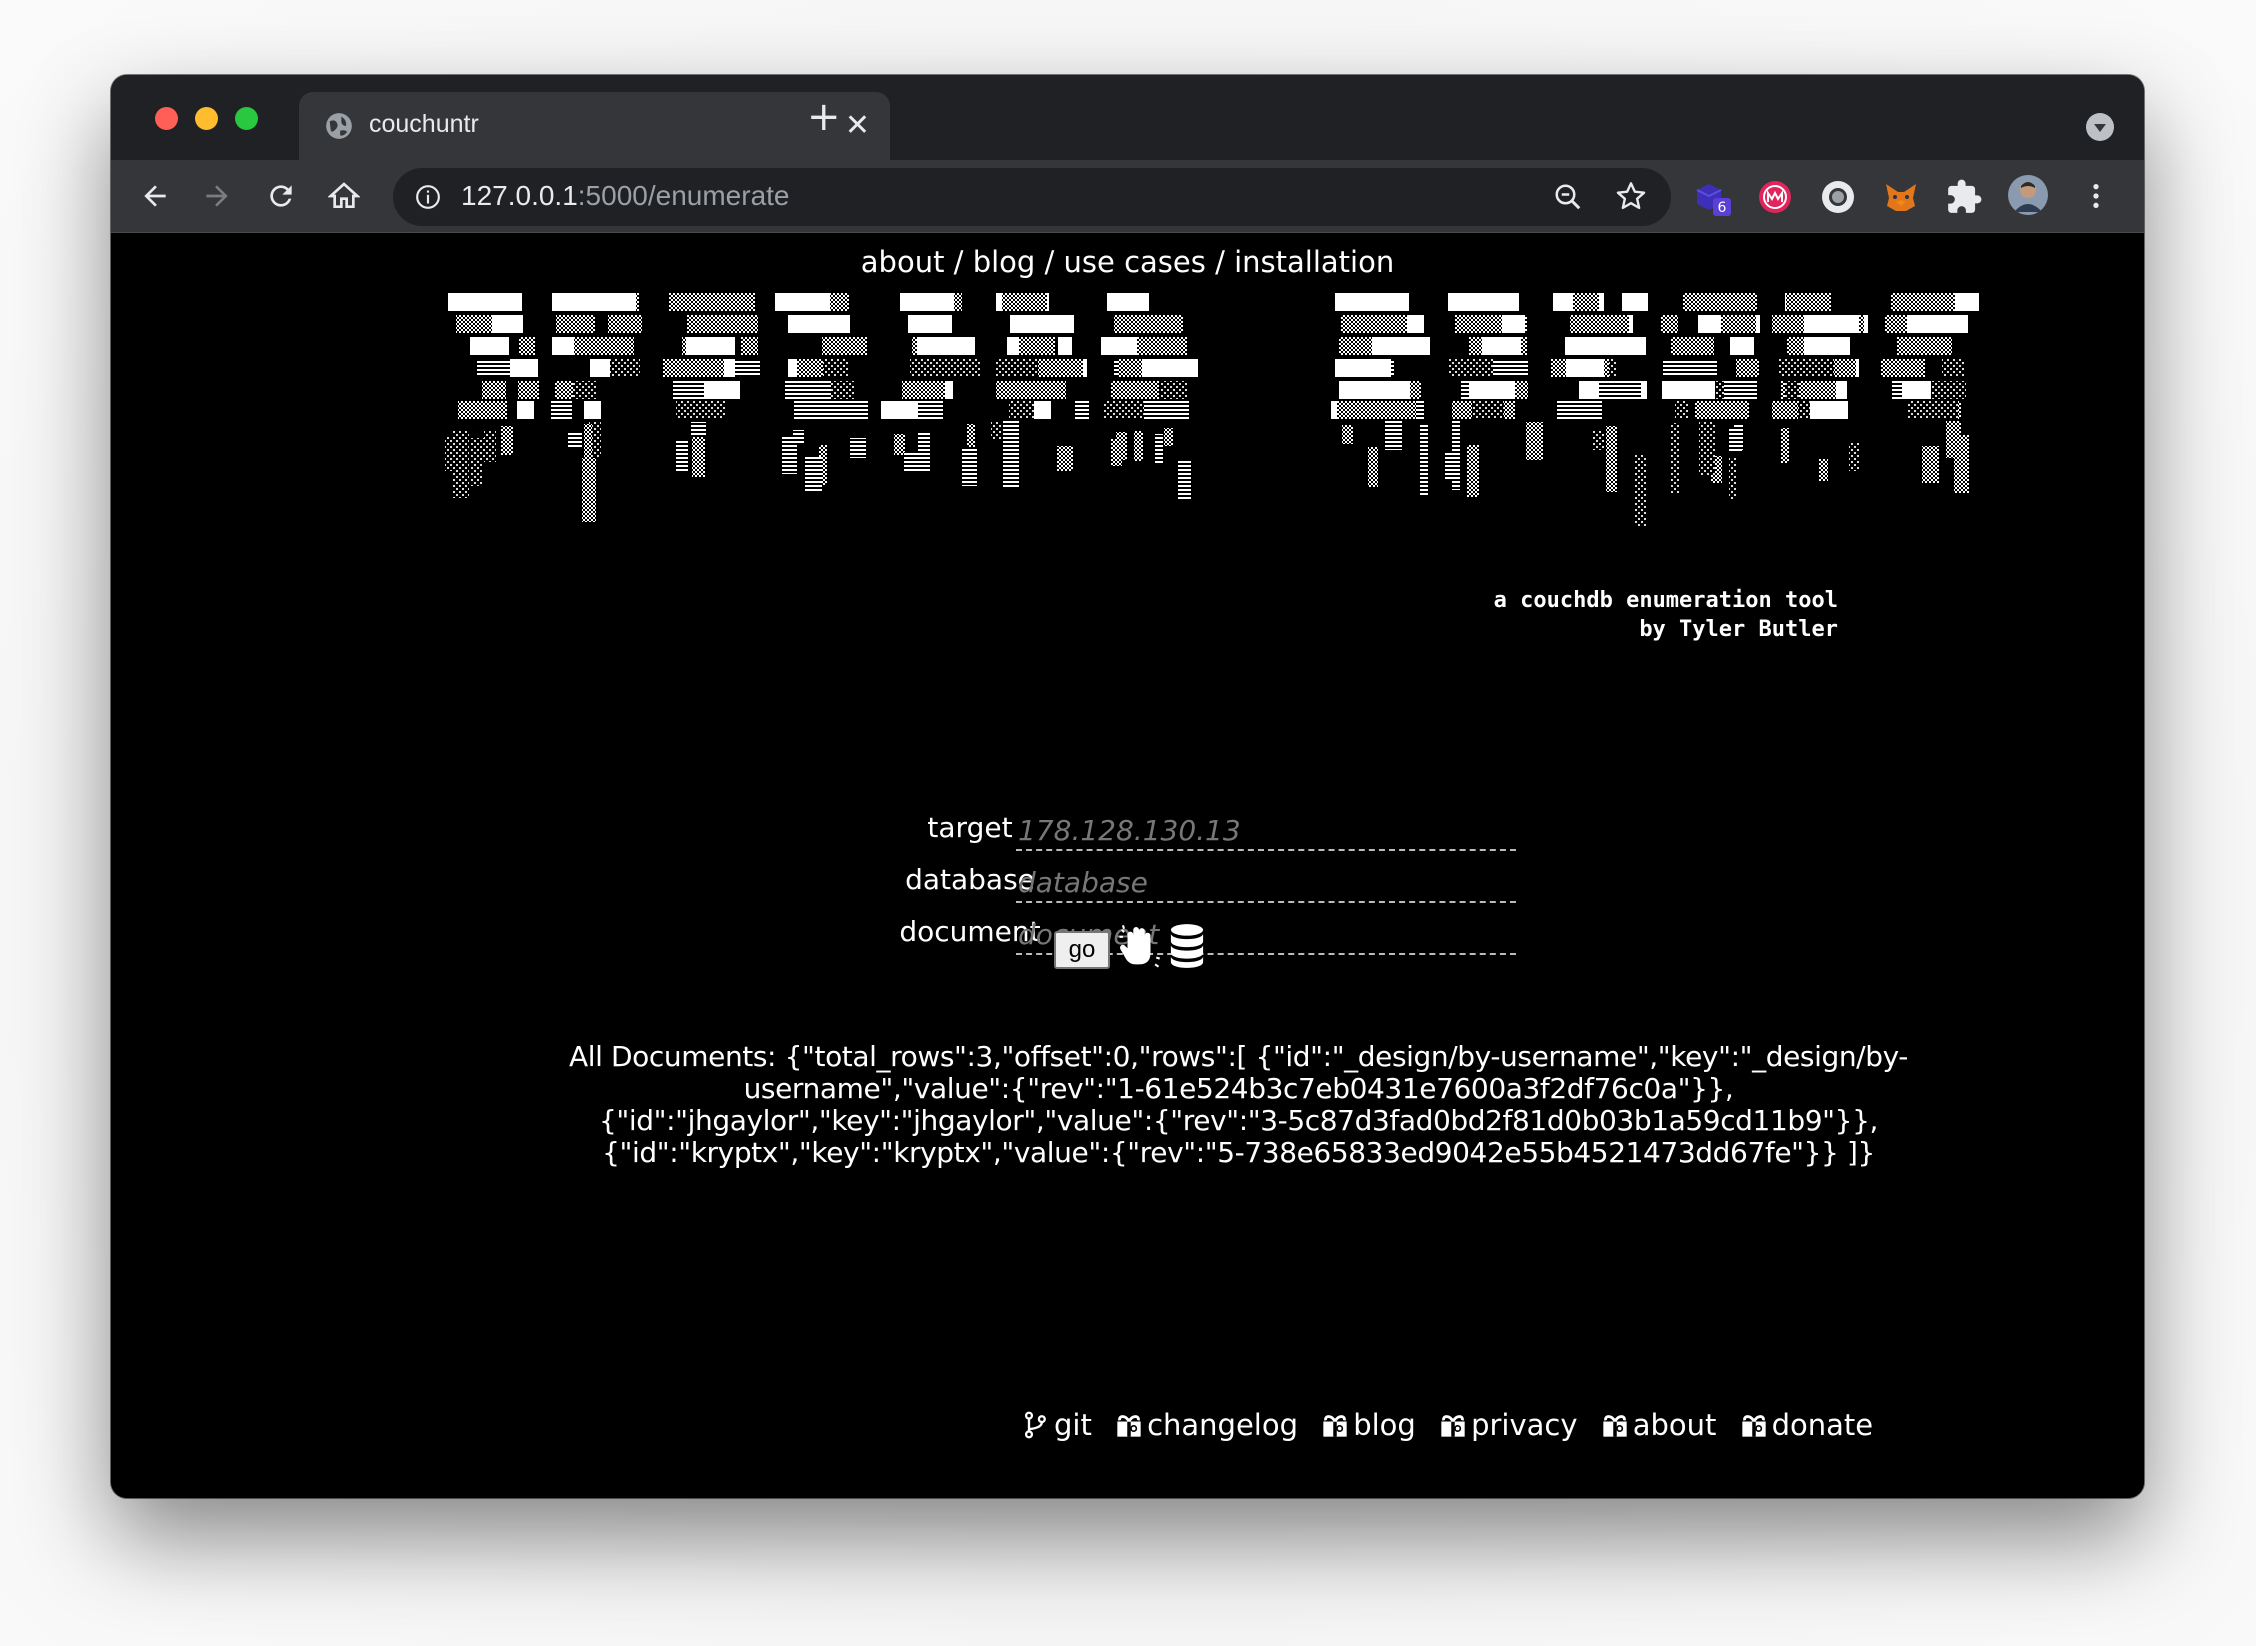 The height and width of the screenshot is (1646, 2256). What do you see at coordinates (1775, 197) in the screenshot?
I see `extension-m-icon` at bounding box center [1775, 197].